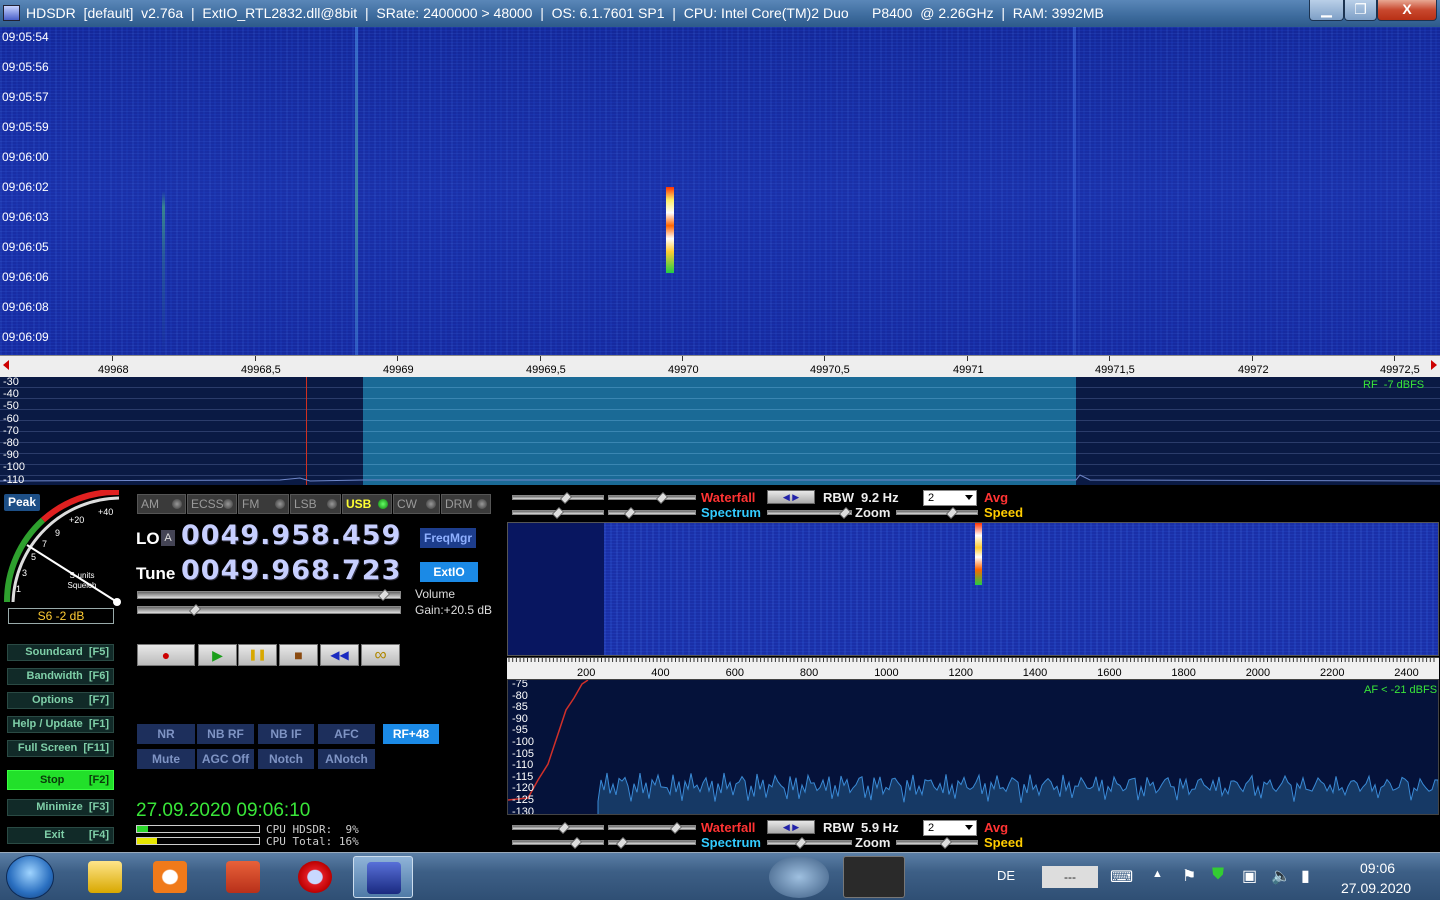  I want to click on start-button, so click(30, 877).